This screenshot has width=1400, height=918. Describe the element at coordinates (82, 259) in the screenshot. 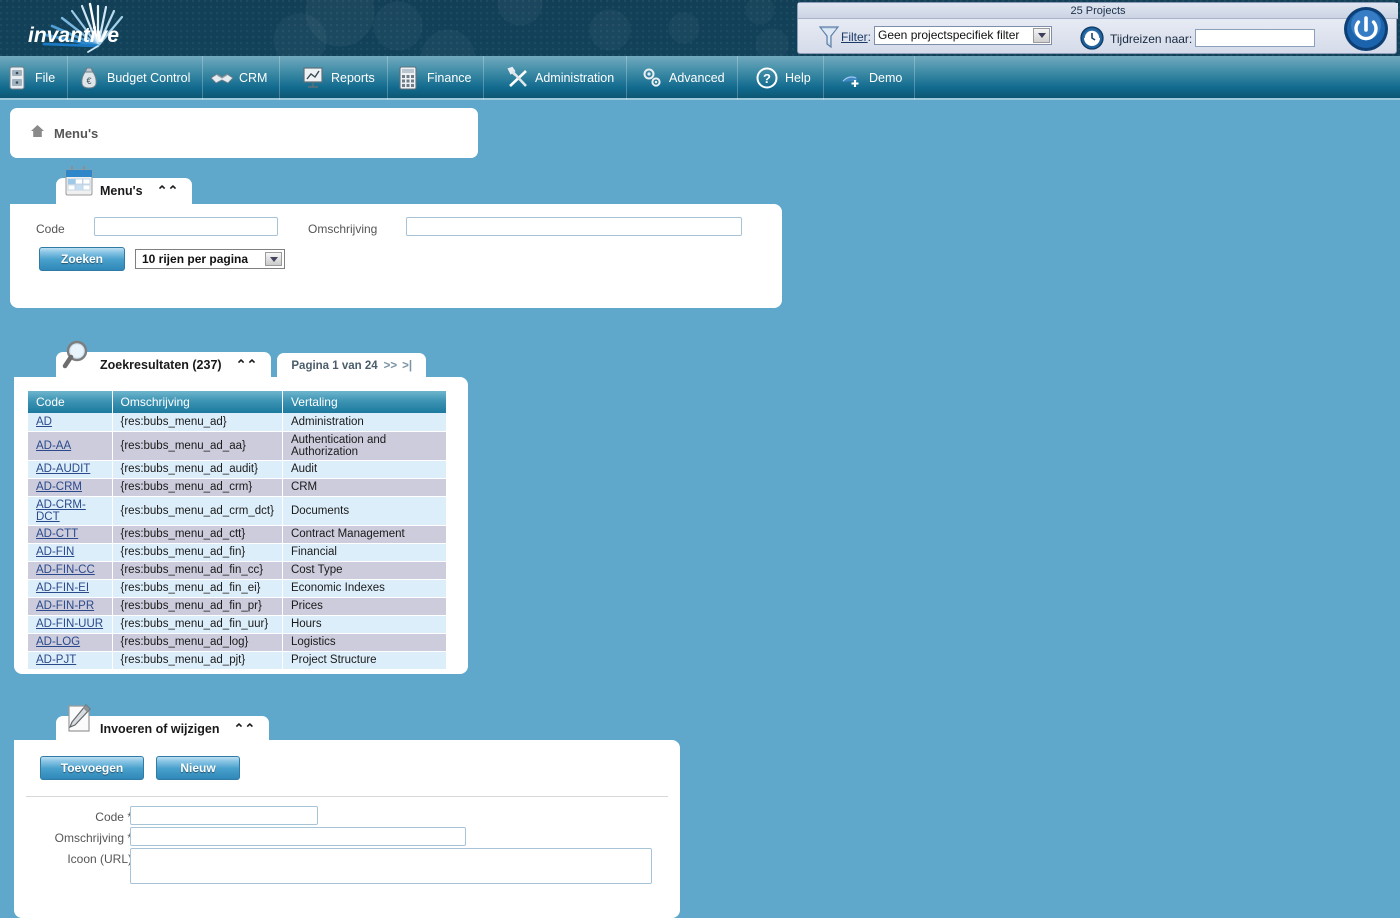

I see `search-button: Zoeken` at that location.